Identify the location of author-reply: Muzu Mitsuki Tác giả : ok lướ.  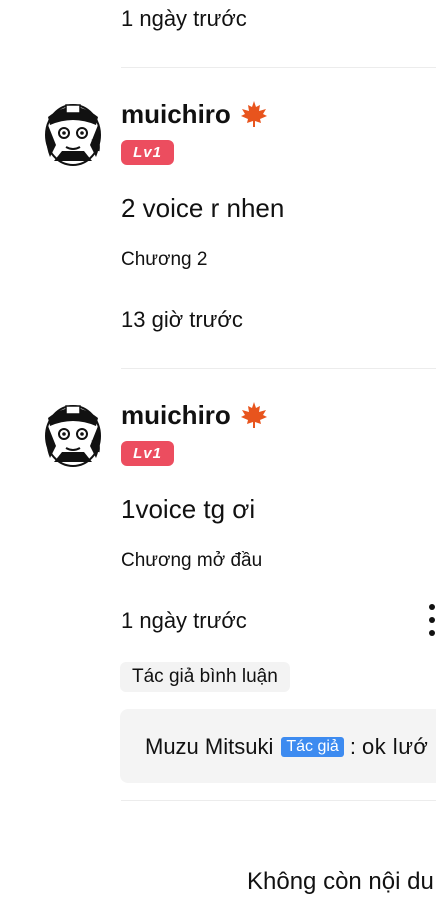
(278, 746).